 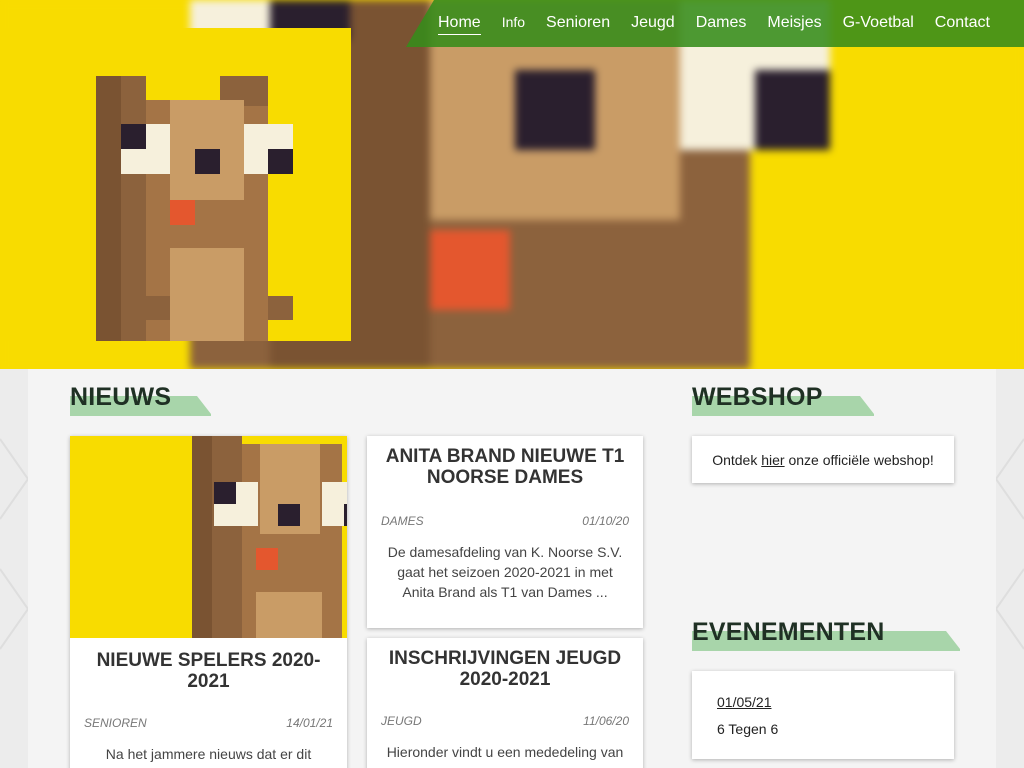 What do you see at coordinates (1010, 544) in the screenshot?
I see `background-pattern-right` at bounding box center [1010, 544].